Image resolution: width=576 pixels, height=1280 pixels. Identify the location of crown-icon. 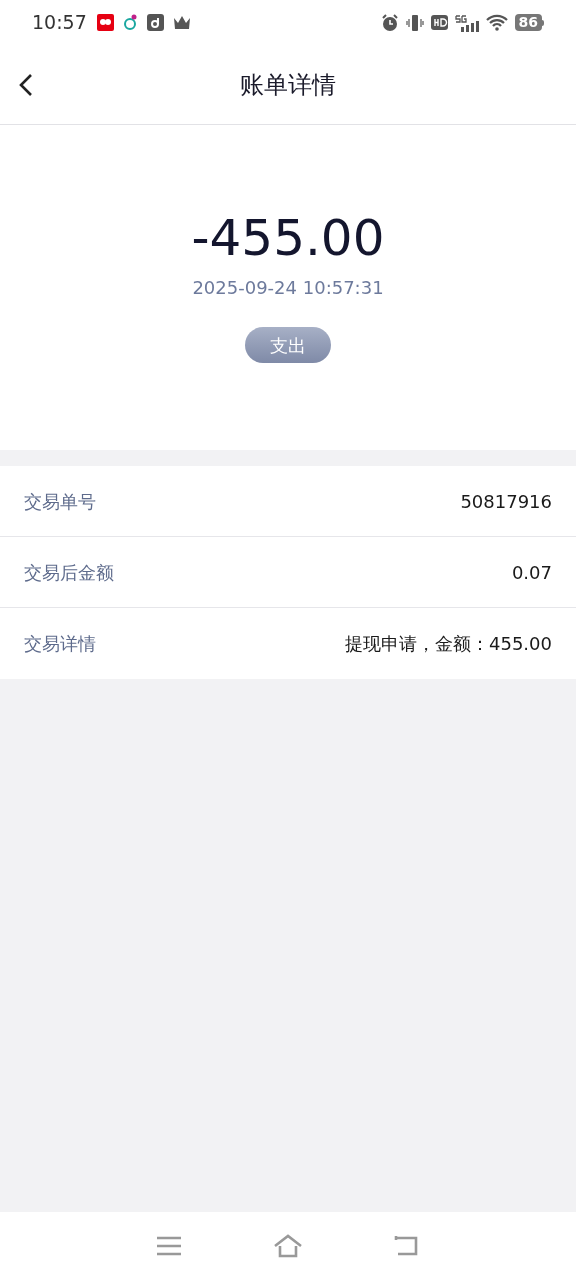
(181, 22).